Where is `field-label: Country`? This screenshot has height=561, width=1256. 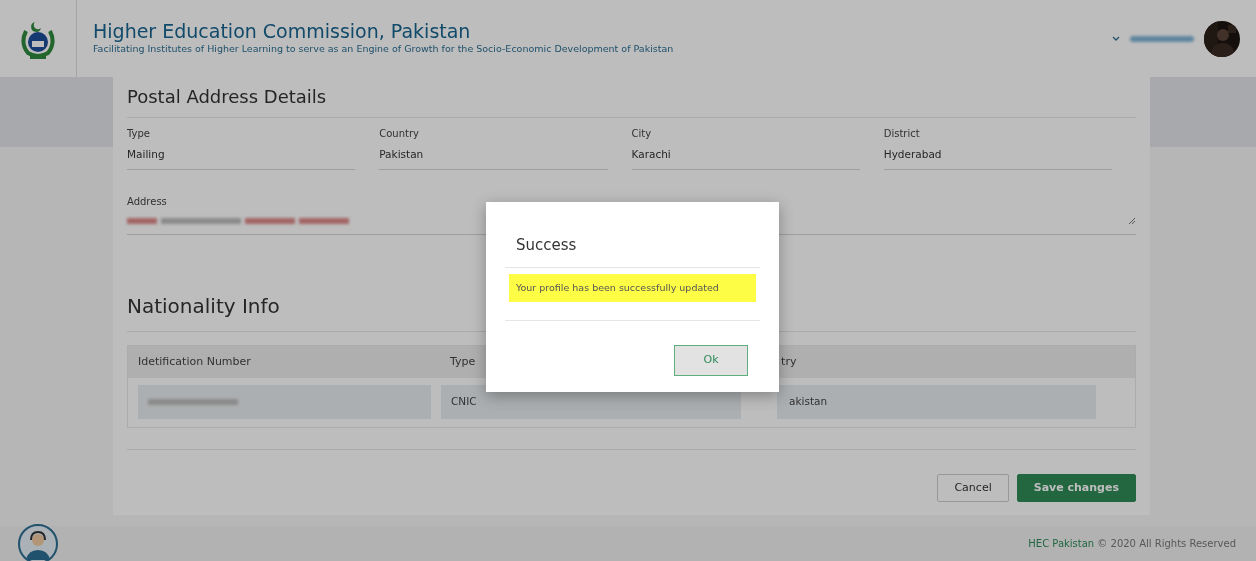
field-label: Country is located at coordinates (399, 134).